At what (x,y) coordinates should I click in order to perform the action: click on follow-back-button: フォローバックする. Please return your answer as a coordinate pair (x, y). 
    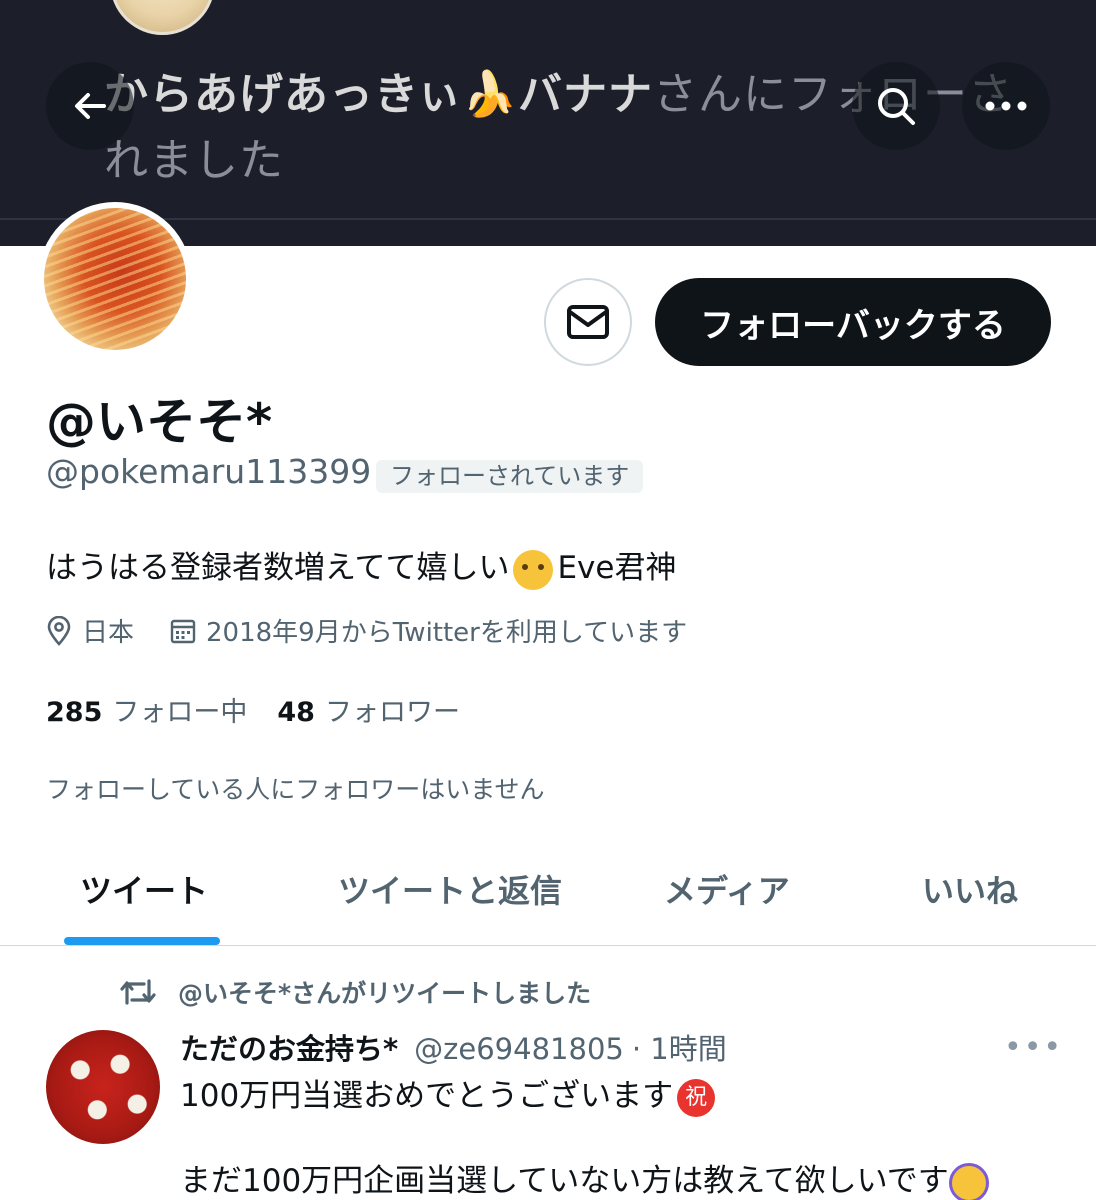
    Looking at the image, I should click on (853, 322).